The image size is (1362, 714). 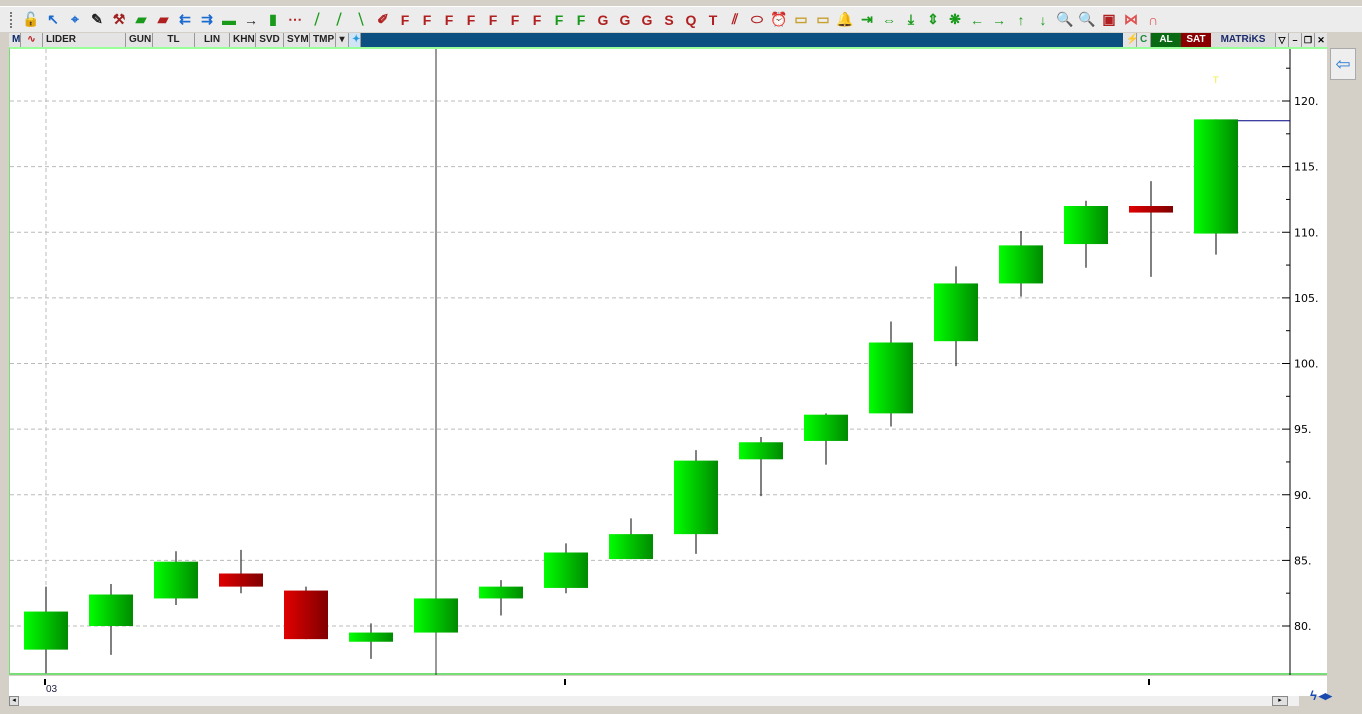 What do you see at coordinates (449, 20) in the screenshot?
I see `fib-arc-icon: F` at bounding box center [449, 20].